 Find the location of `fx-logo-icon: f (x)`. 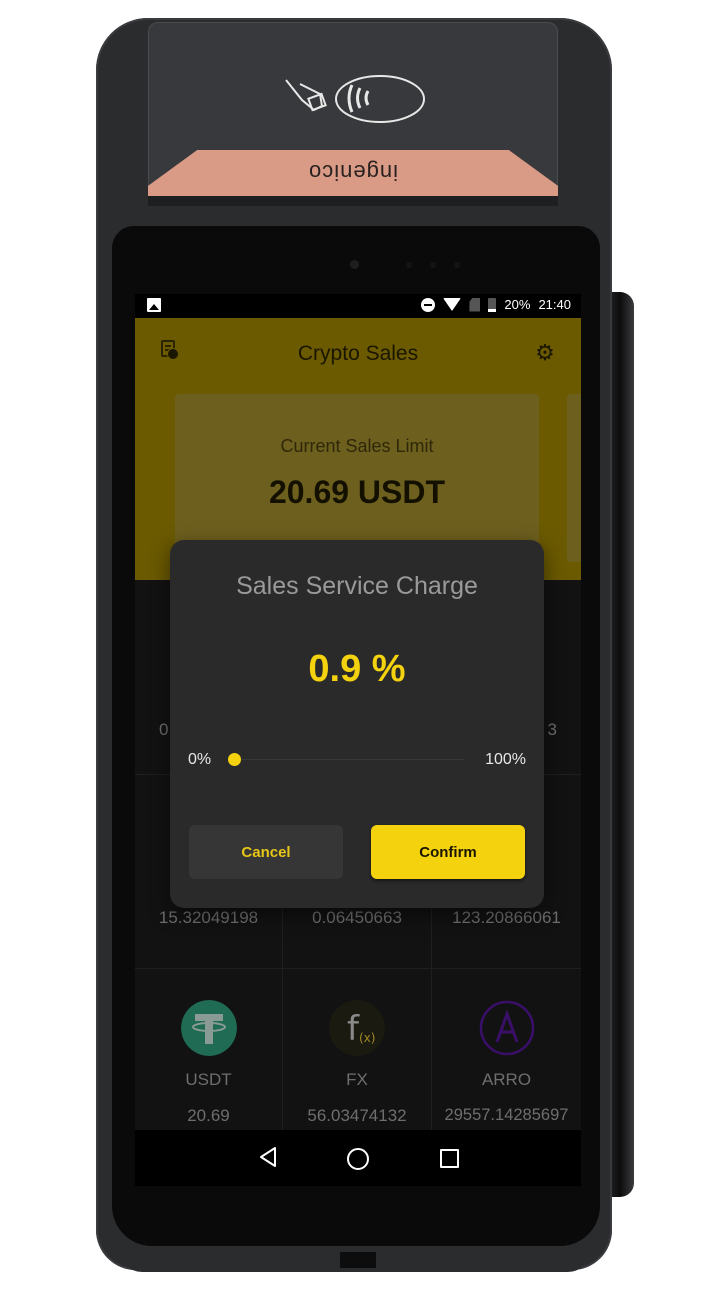

fx-logo-icon: f (x) is located at coordinates (357, 1028).